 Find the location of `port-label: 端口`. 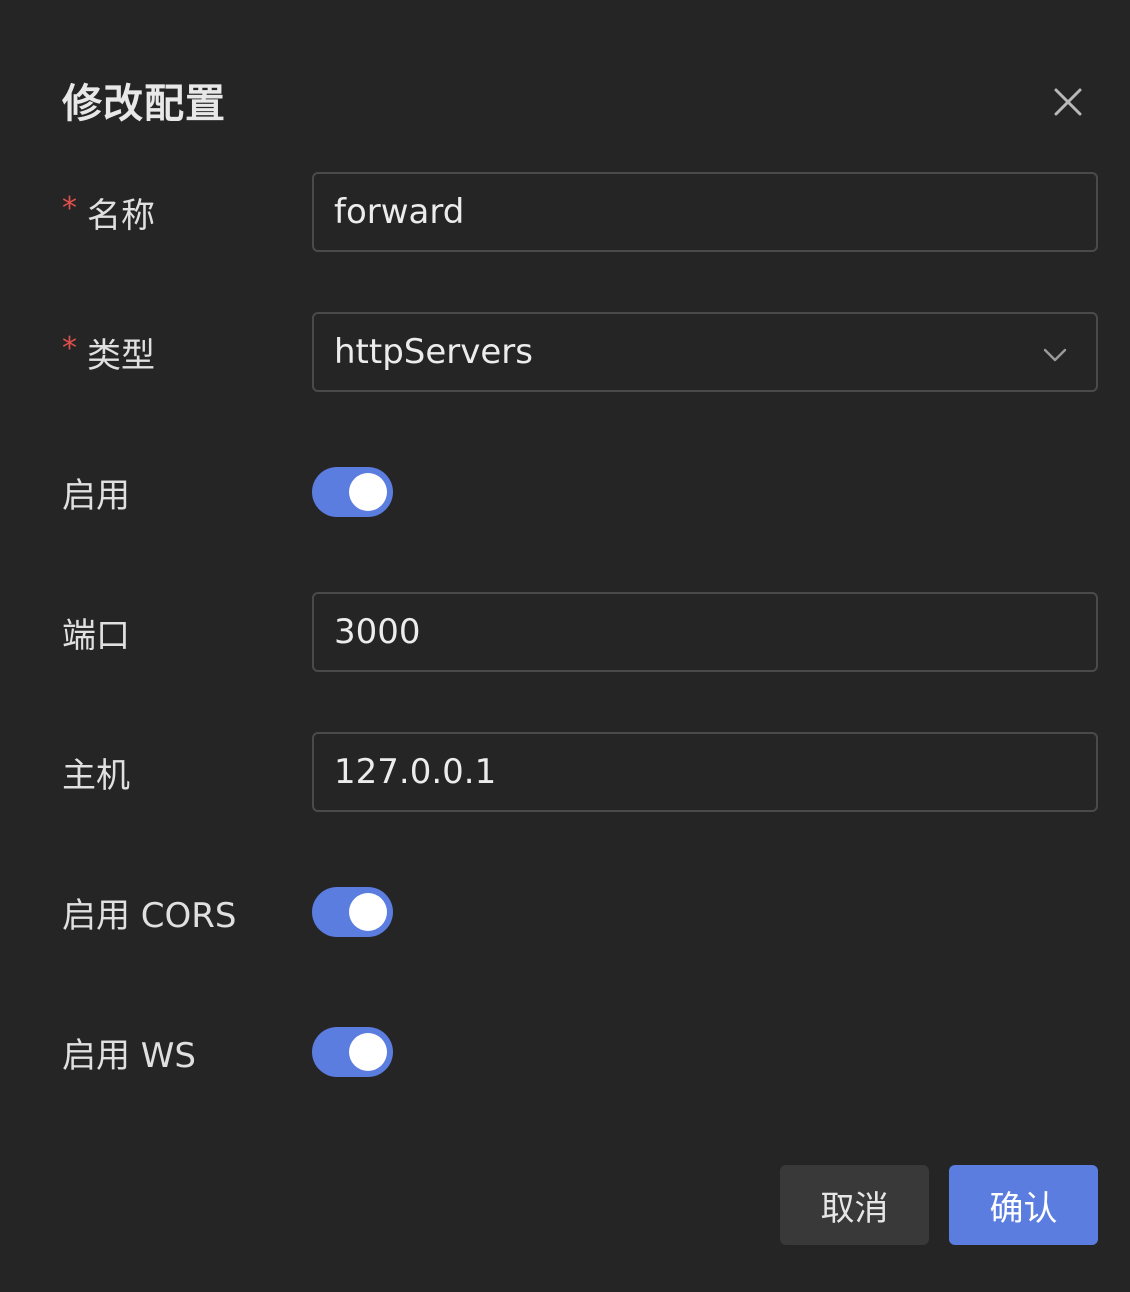

port-label: 端口 is located at coordinates (96, 635).